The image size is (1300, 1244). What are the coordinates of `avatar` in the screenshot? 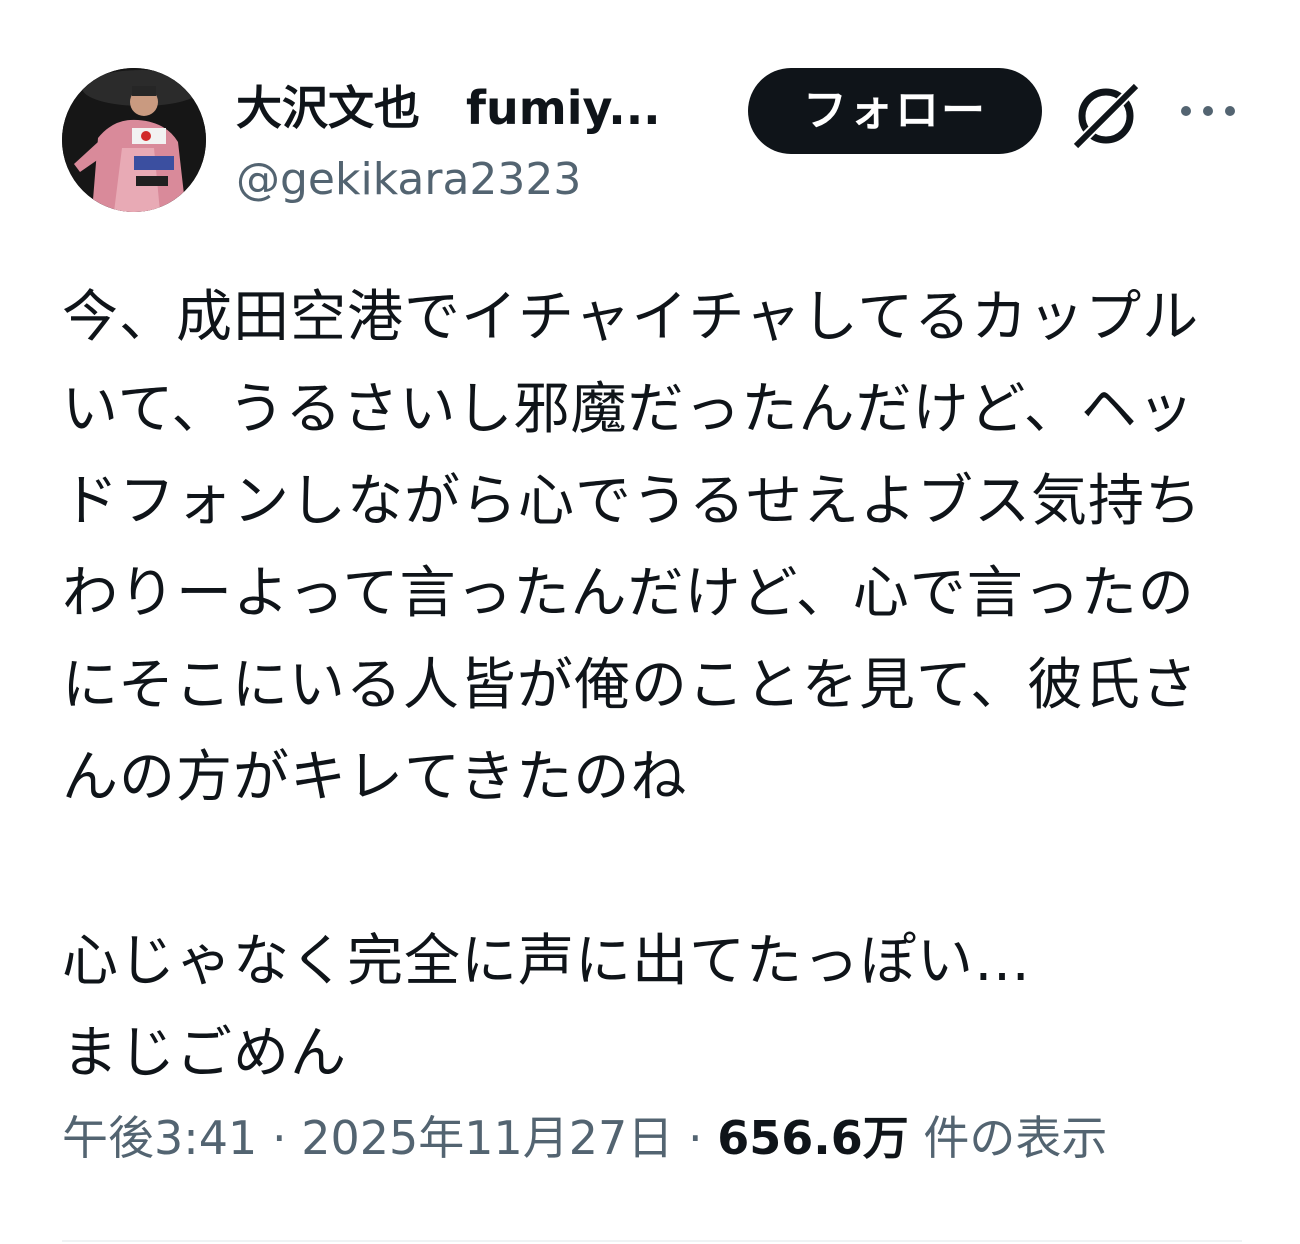 It's located at (134, 140).